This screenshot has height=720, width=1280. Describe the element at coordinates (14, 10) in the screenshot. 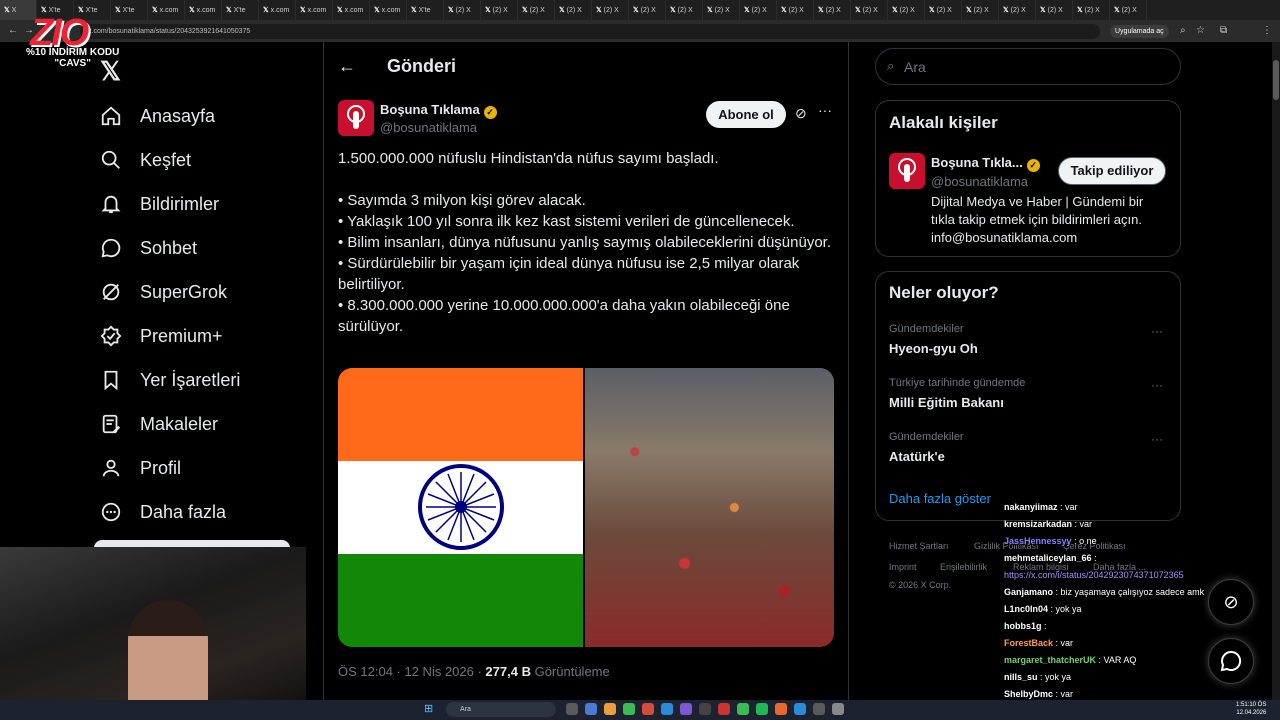

I see `tab-label: X` at that location.